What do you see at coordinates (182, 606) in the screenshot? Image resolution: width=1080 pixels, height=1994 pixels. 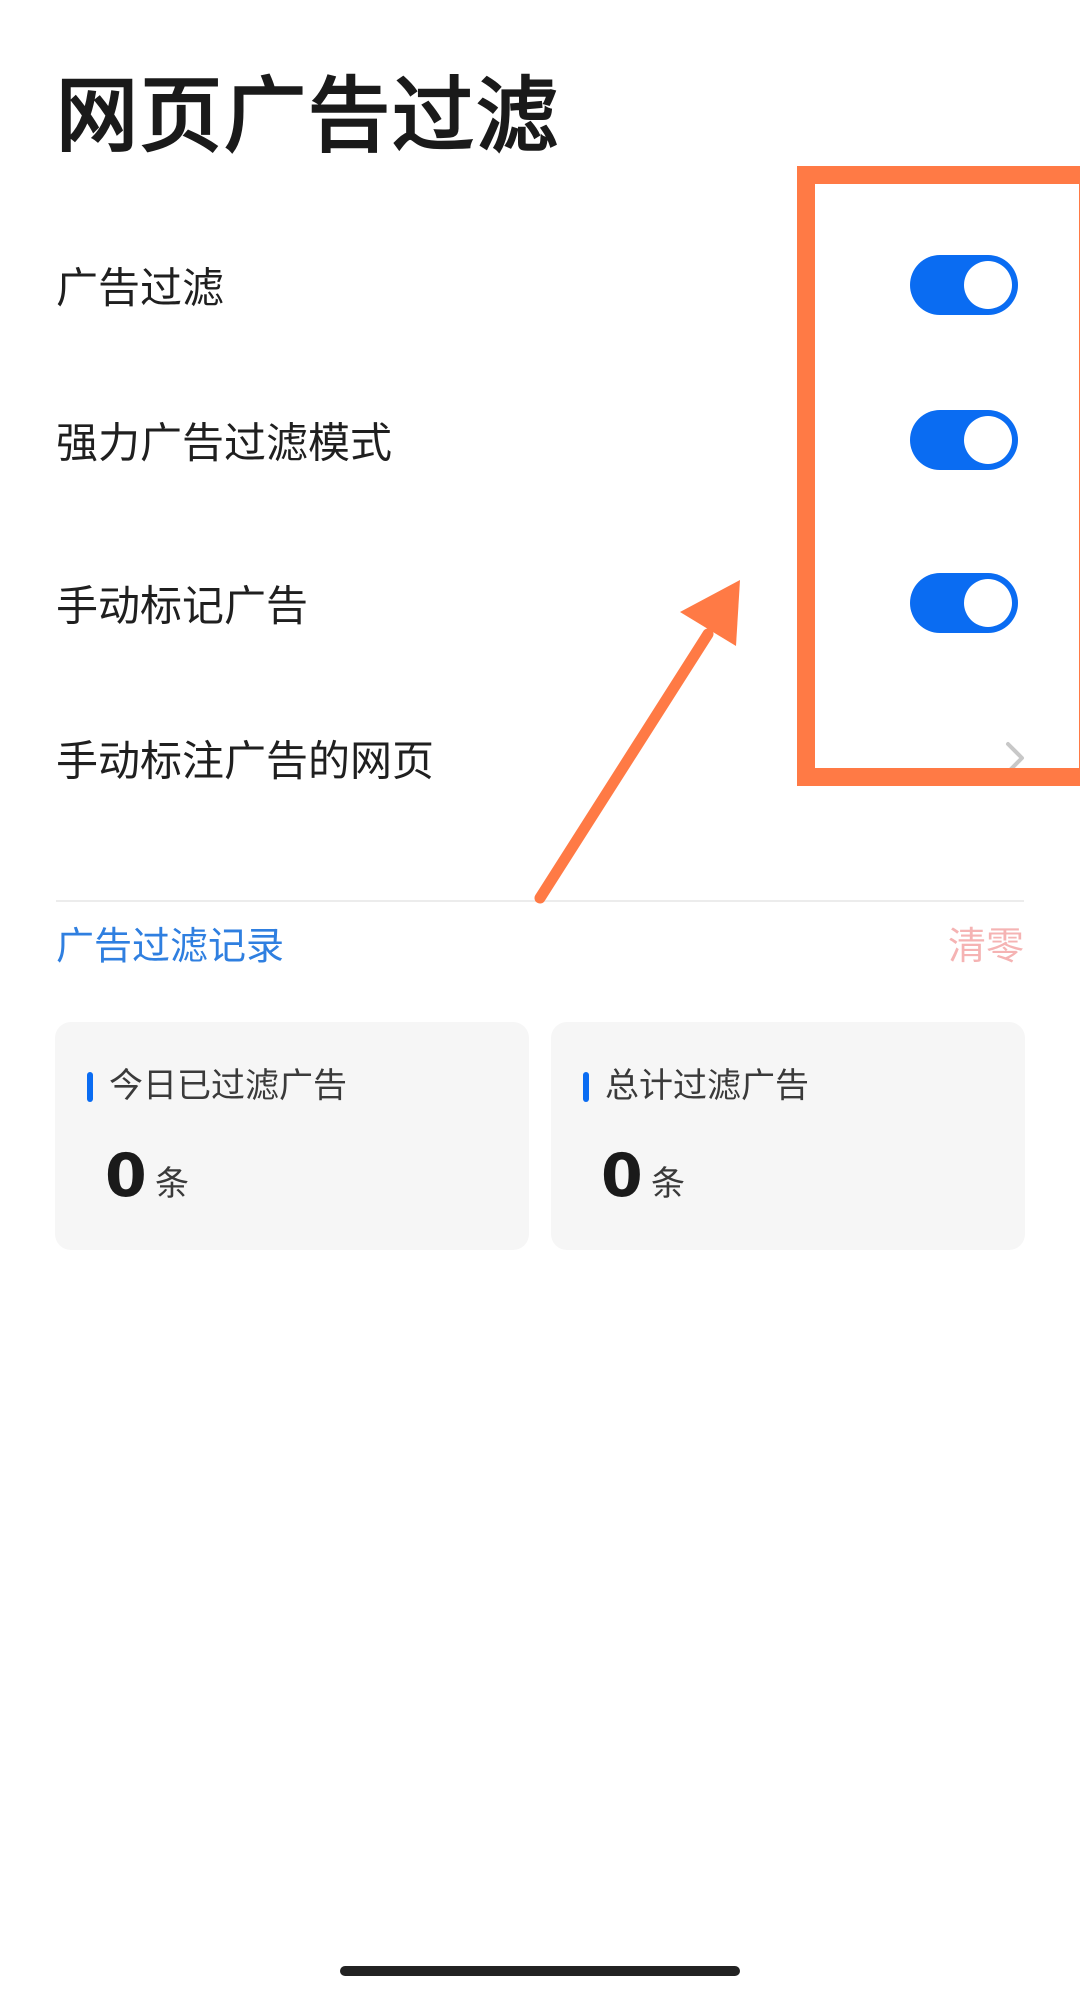 I see `setting-label: 手动标记广告` at bounding box center [182, 606].